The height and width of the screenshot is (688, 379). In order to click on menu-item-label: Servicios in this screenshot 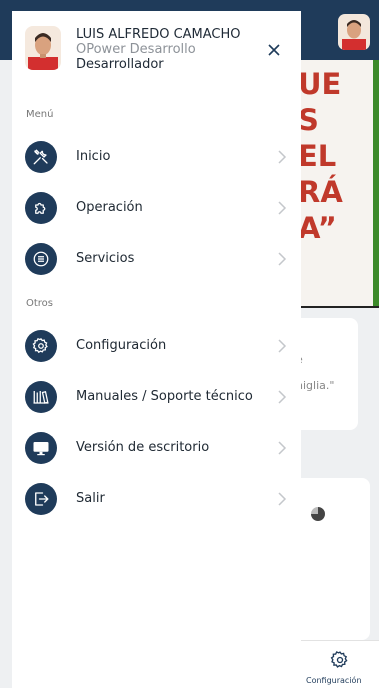, I will do `click(105, 258)`.